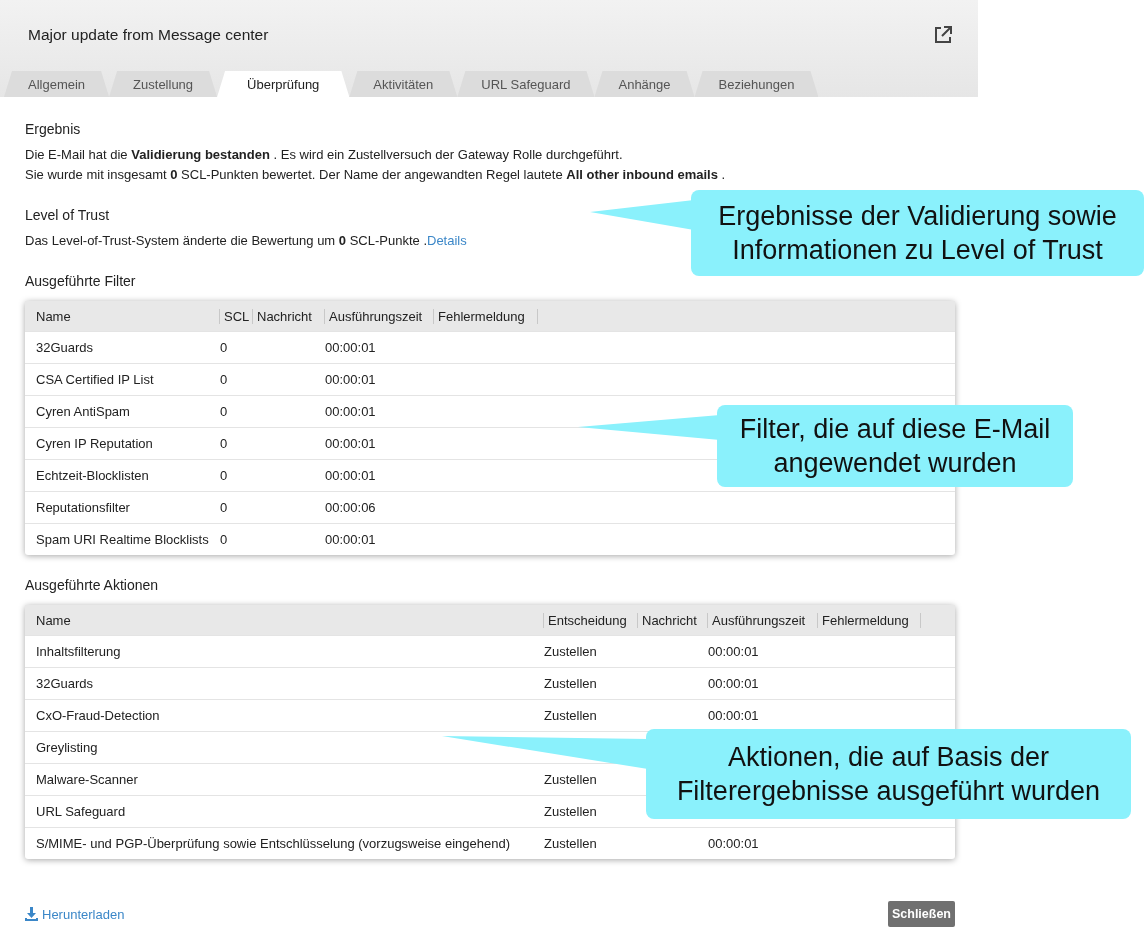 The width and height of the screenshot is (1148, 948). I want to click on callout: Filter, die auf diese E-Mail angewendet wurden, so click(895, 446).